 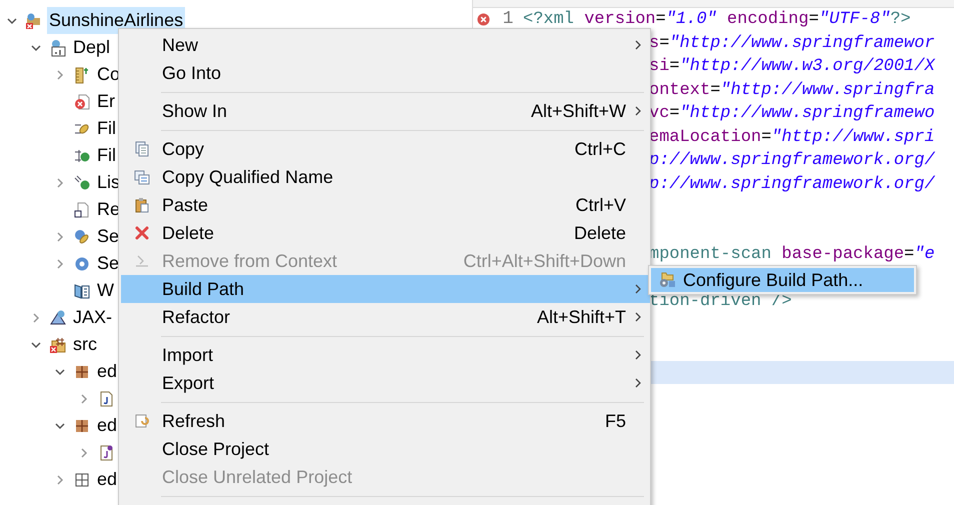 What do you see at coordinates (792, 137) in the screenshot?
I see `code-line: emaLocation="http://www.spri` at bounding box center [792, 137].